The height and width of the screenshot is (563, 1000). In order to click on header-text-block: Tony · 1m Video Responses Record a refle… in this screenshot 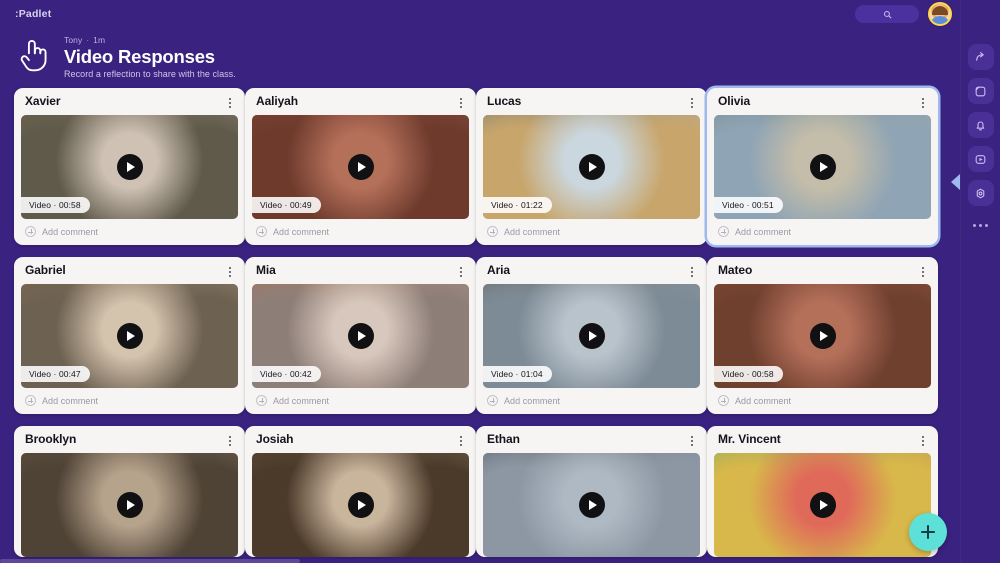, I will do `click(150, 55)`.